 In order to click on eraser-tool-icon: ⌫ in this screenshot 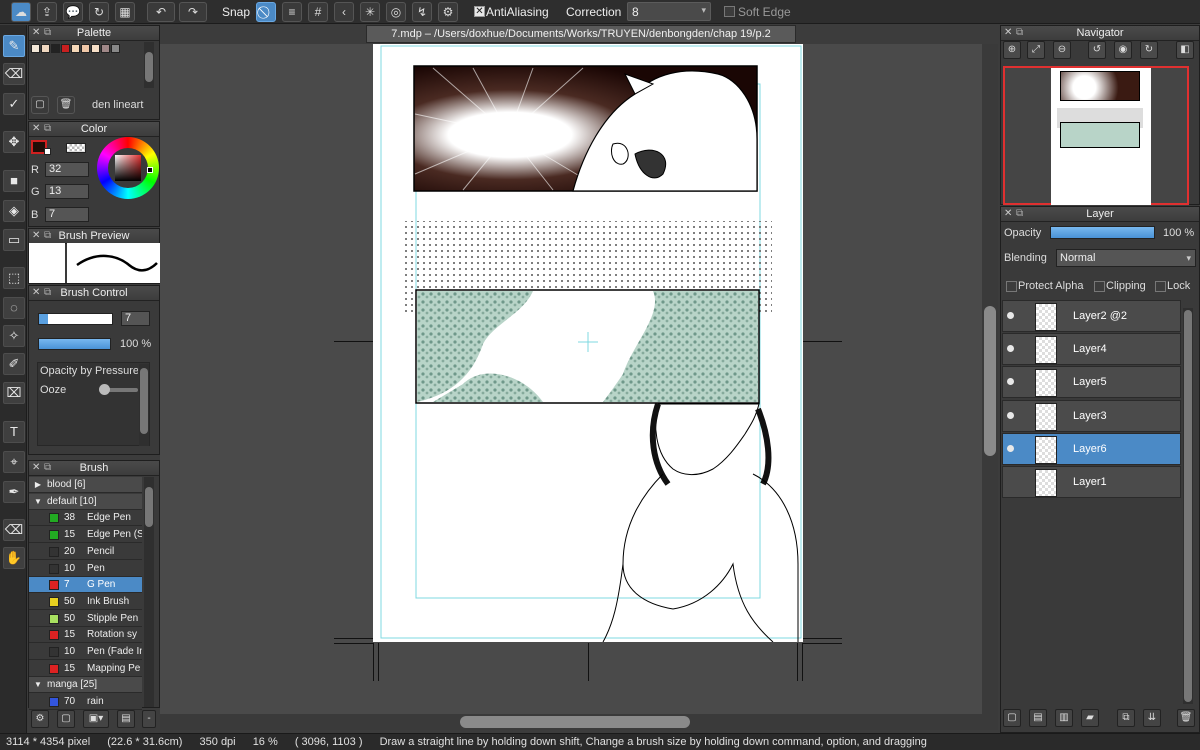, I will do `click(14, 74)`.